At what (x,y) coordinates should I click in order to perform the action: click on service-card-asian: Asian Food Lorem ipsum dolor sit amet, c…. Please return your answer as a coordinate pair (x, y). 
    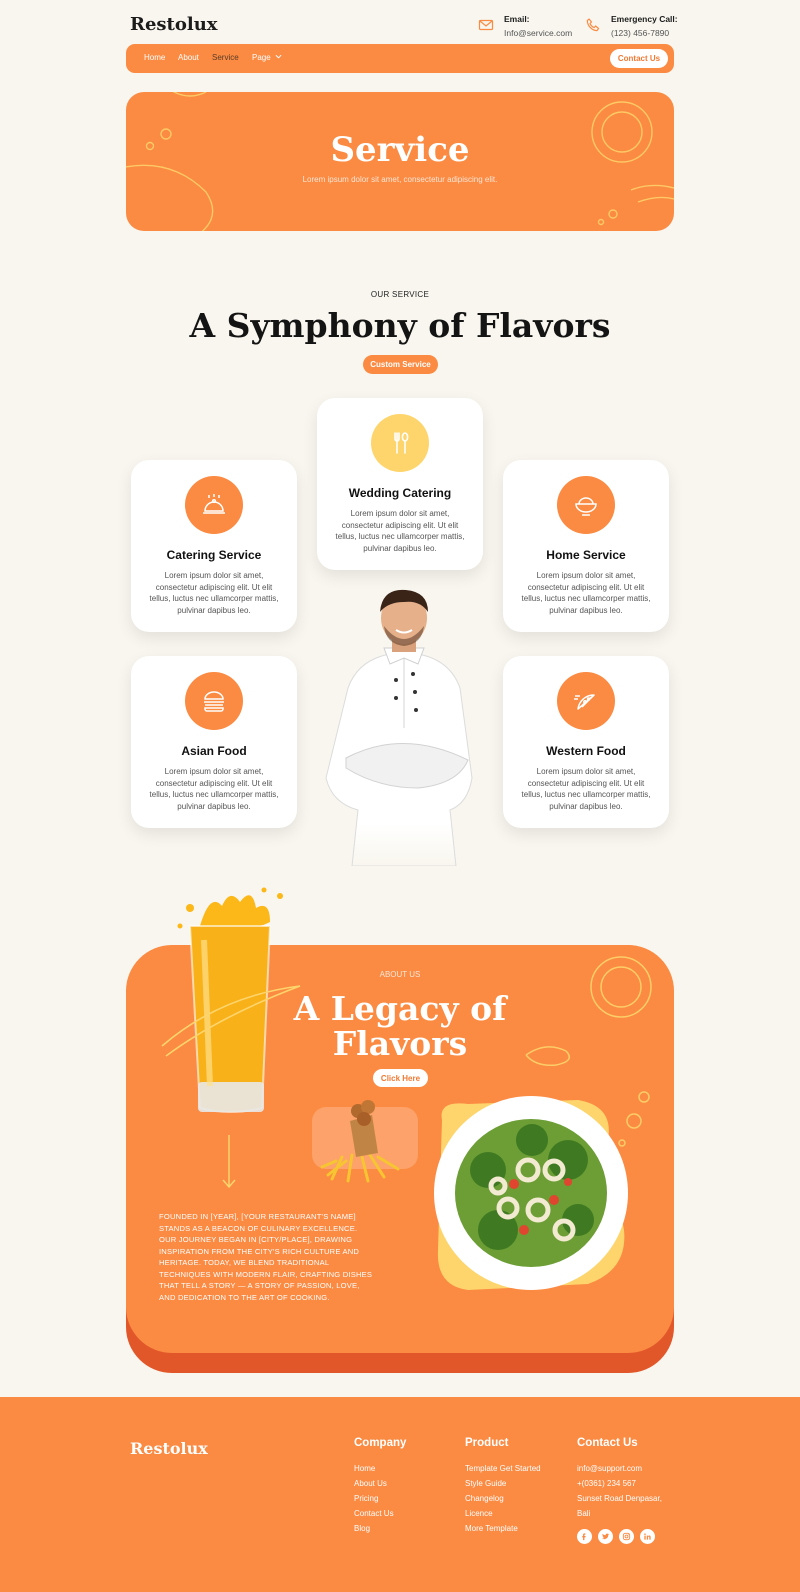
    Looking at the image, I should click on (214, 742).